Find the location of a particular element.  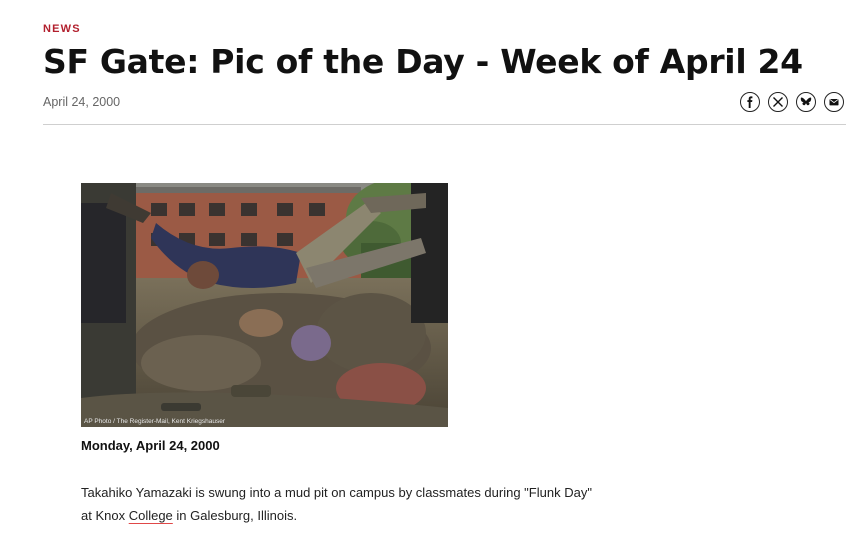

bluesky-share-button is located at coordinates (806, 102).